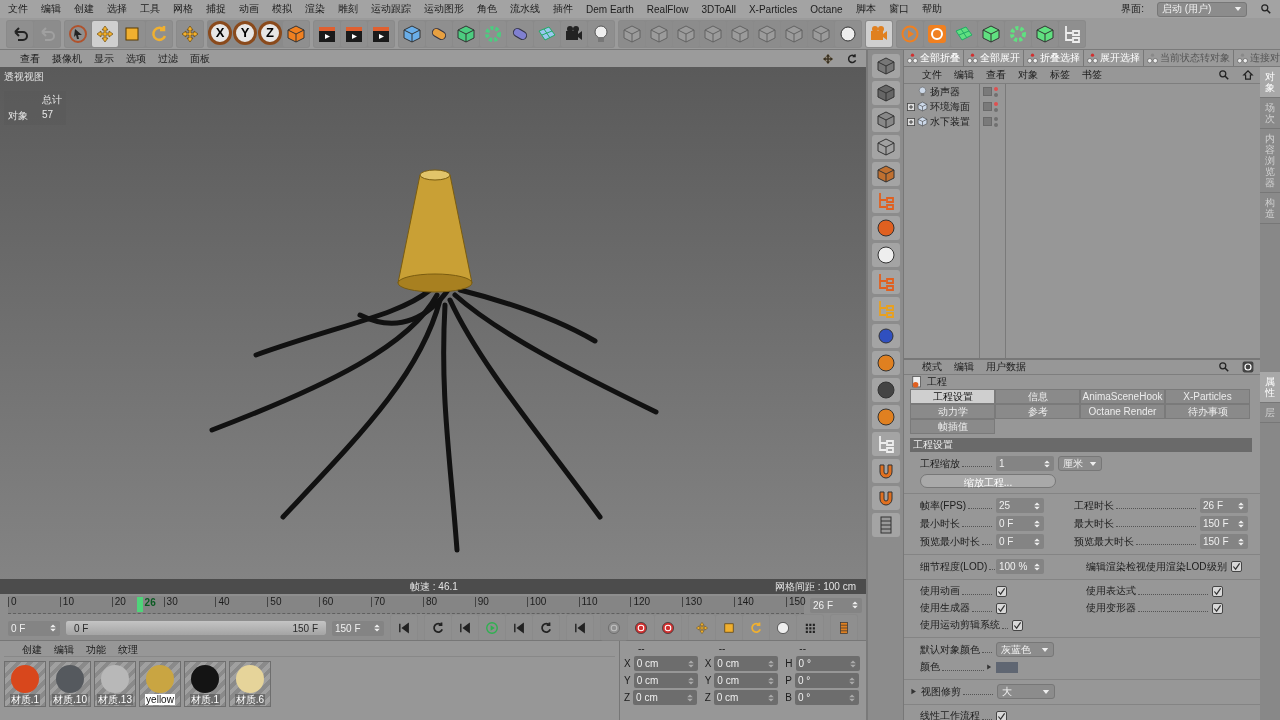 This screenshot has height=720, width=1280. Describe the element at coordinates (1028, 75) in the screenshot. I see `menu-item: 对象` at that location.